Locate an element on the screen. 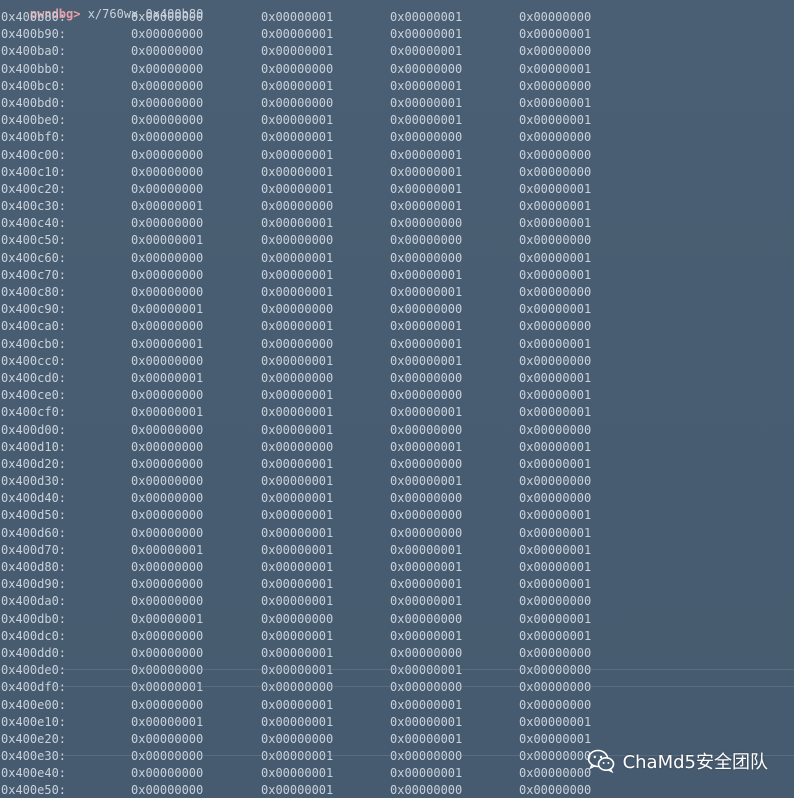 This screenshot has width=794, height=798. memory-address: 0x400c70: is located at coordinates (34, 274).